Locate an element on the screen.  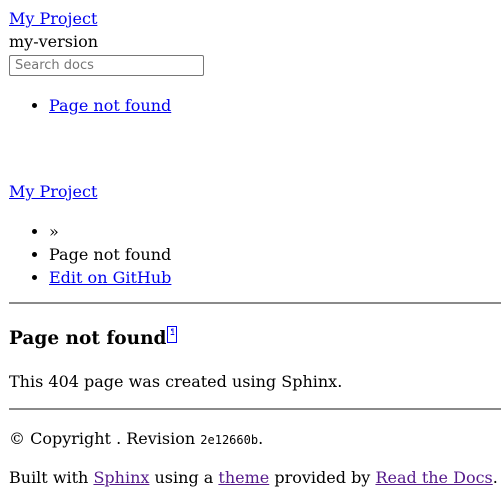
copyright: © Copyright . Revision 2e12660b. is located at coordinates (136, 439).